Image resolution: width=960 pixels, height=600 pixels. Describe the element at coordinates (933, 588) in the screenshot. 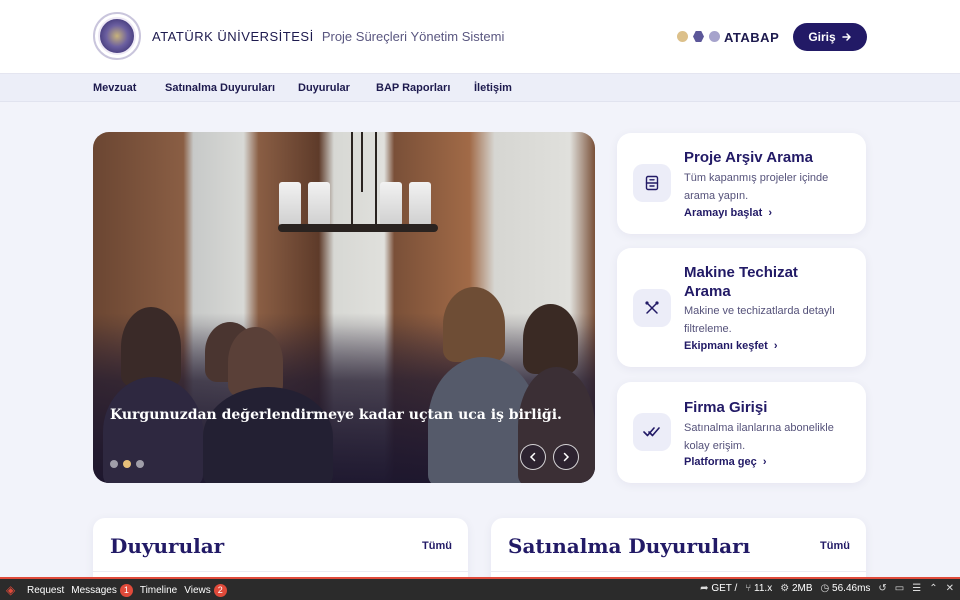

I see `chevron-up-icon: ⌃` at that location.